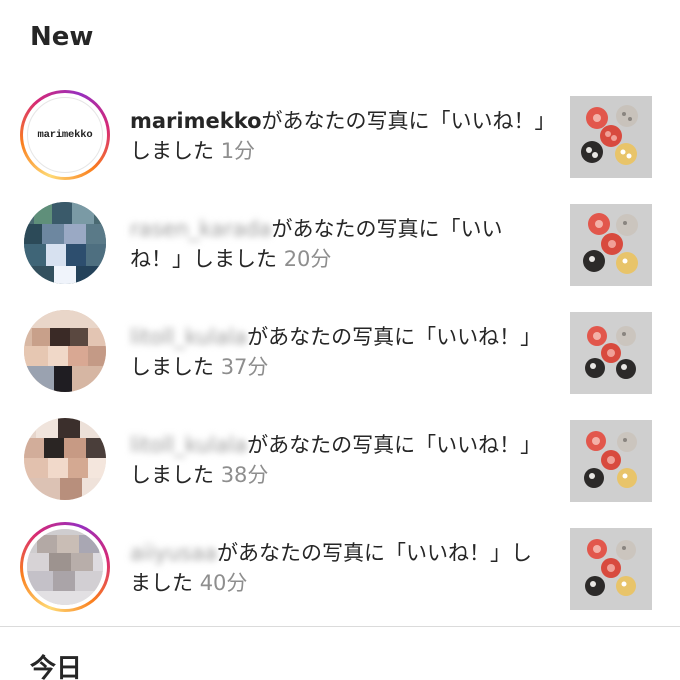 The height and width of the screenshot is (680, 680). I want to click on notification-time: 38分, so click(244, 475).